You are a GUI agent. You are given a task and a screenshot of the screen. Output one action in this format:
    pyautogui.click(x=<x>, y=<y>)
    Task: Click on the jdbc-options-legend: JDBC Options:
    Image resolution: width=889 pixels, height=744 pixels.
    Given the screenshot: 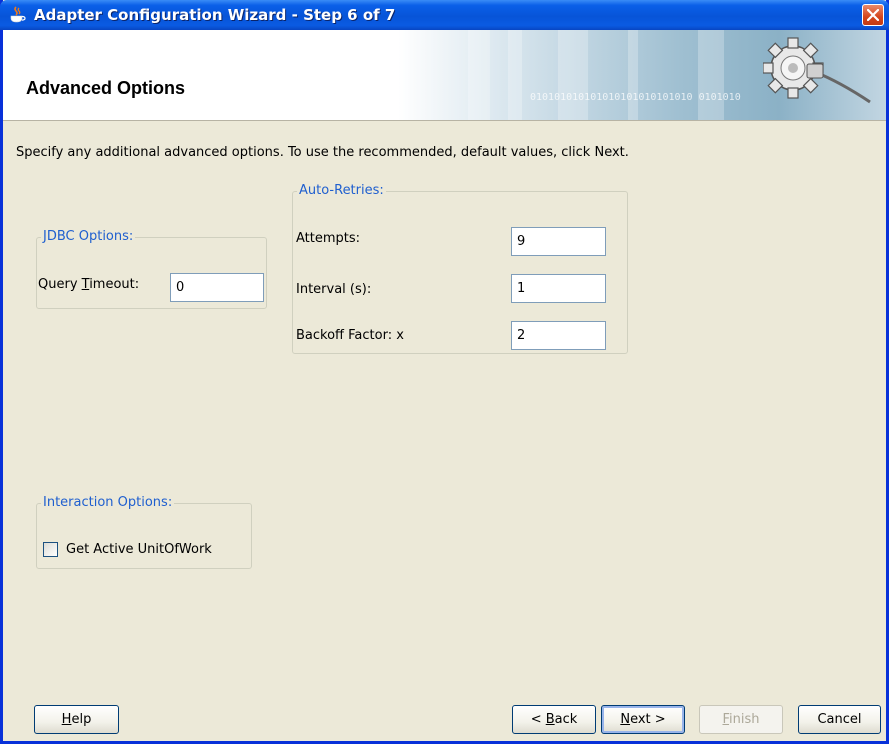 What is the action you would take?
    pyautogui.click(x=88, y=237)
    